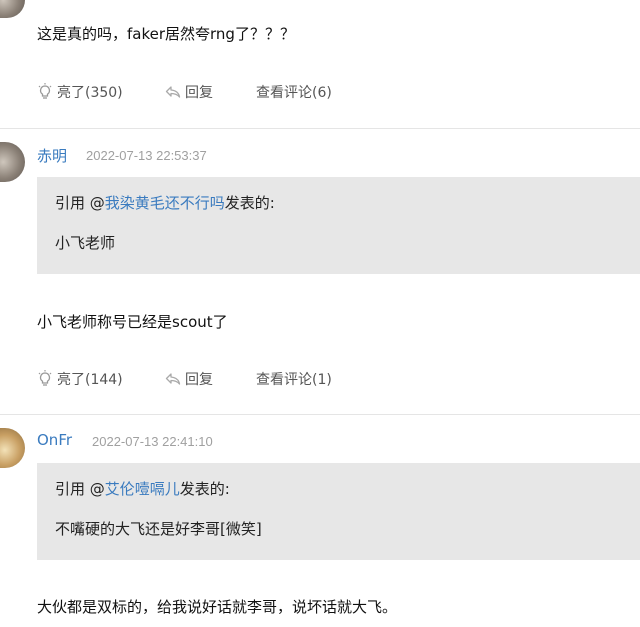 The image size is (640, 627). What do you see at coordinates (152, 441) in the screenshot?
I see `comment-time: 2022-07-13 22:41:10` at bounding box center [152, 441].